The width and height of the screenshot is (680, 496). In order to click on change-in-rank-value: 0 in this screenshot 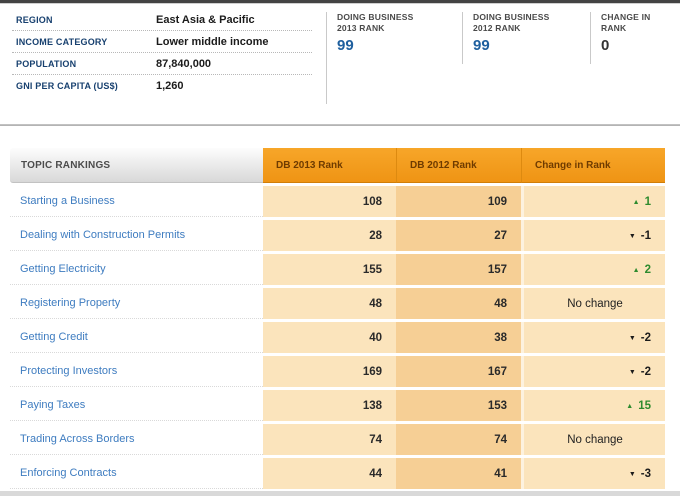, I will do `click(605, 45)`.